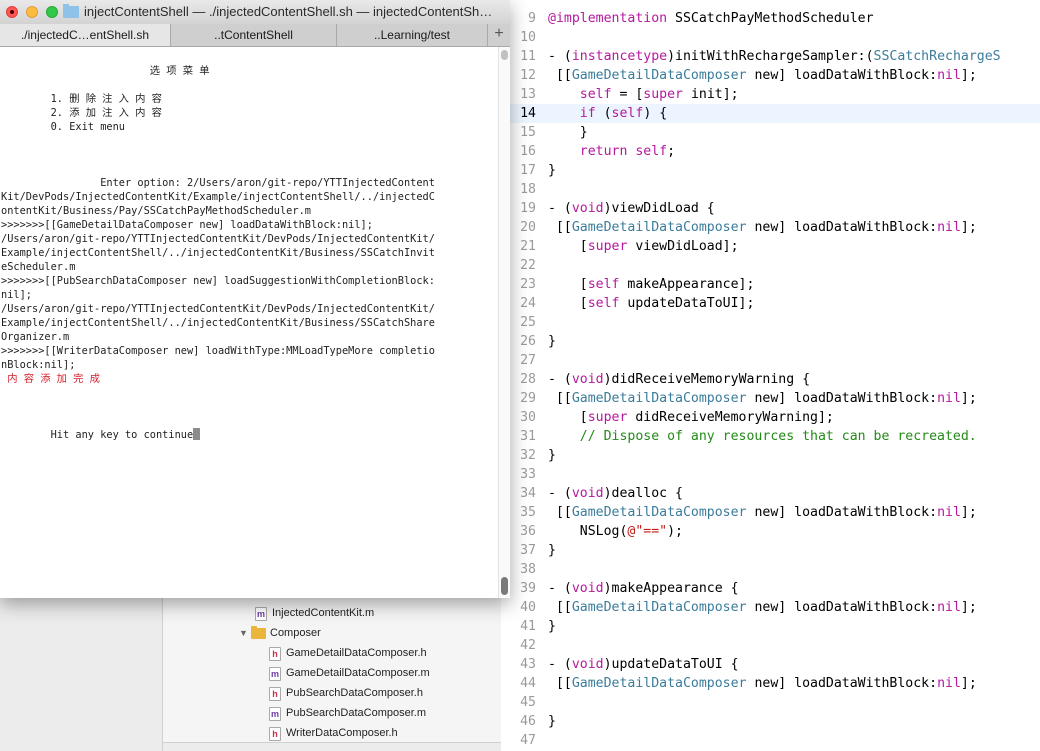 The height and width of the screenshot is (751, 1040). Describe the element at coordinates (243, 633) in the screenshot. I see `disclosure-triangle-icon: ▼` at that location.